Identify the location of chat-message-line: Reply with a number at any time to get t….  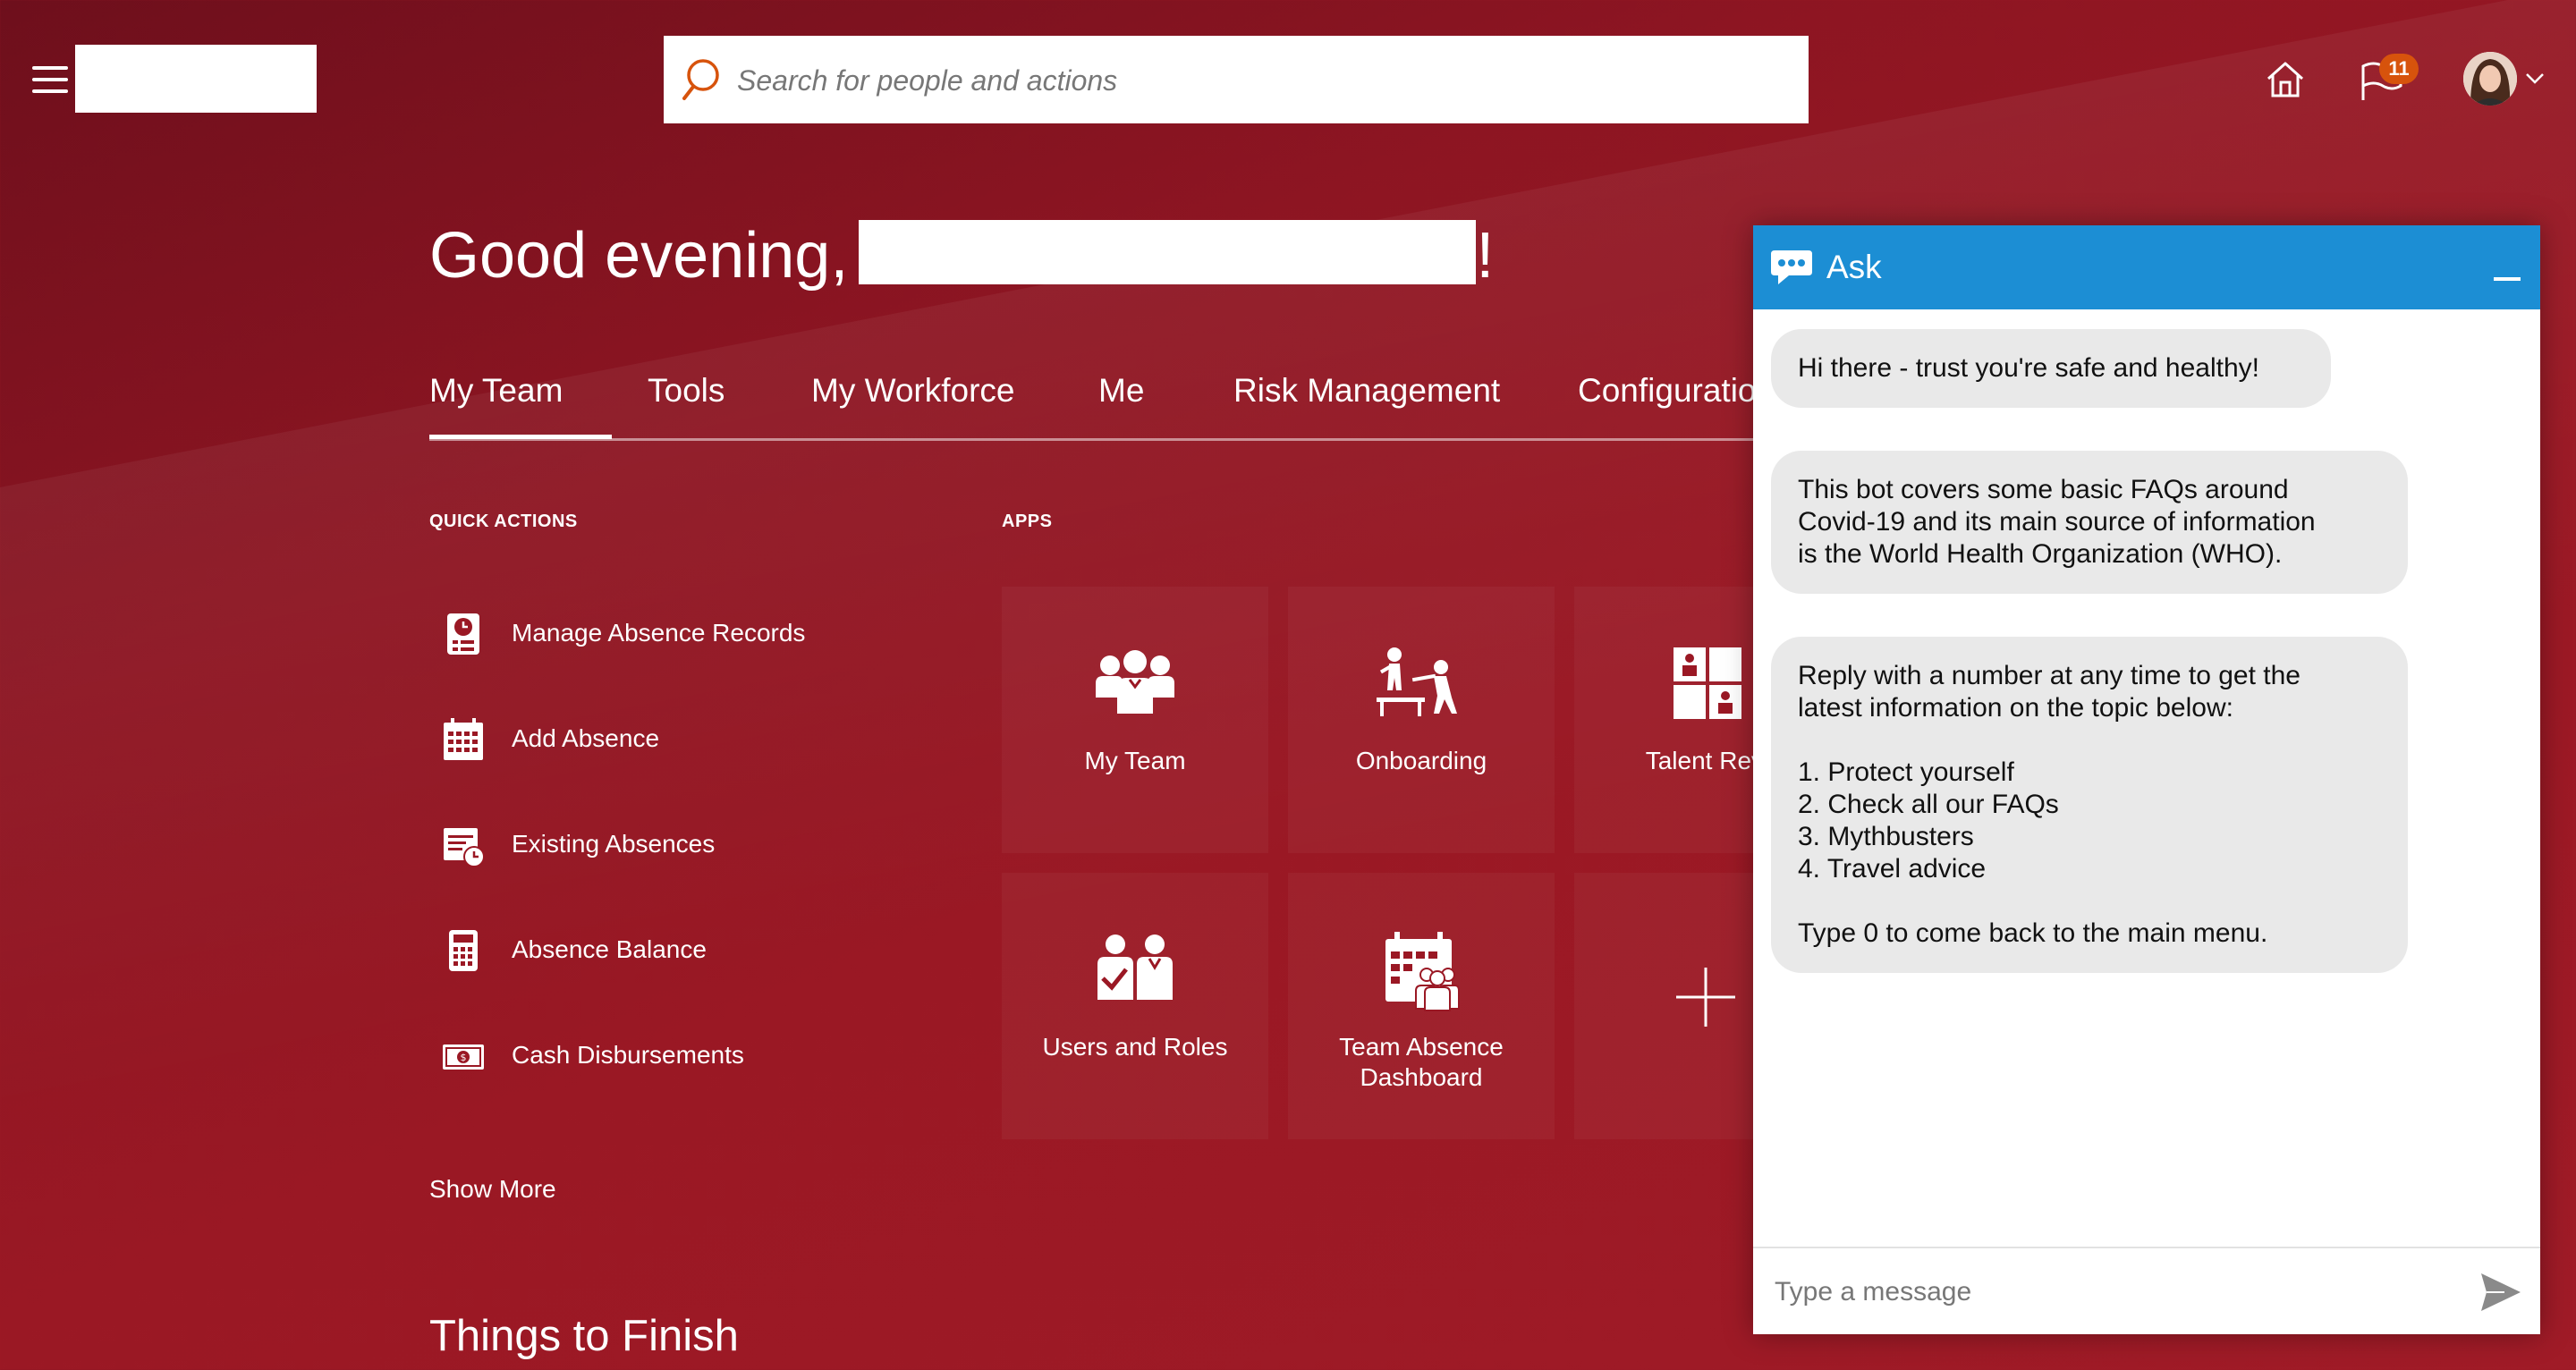
(2049, 675).